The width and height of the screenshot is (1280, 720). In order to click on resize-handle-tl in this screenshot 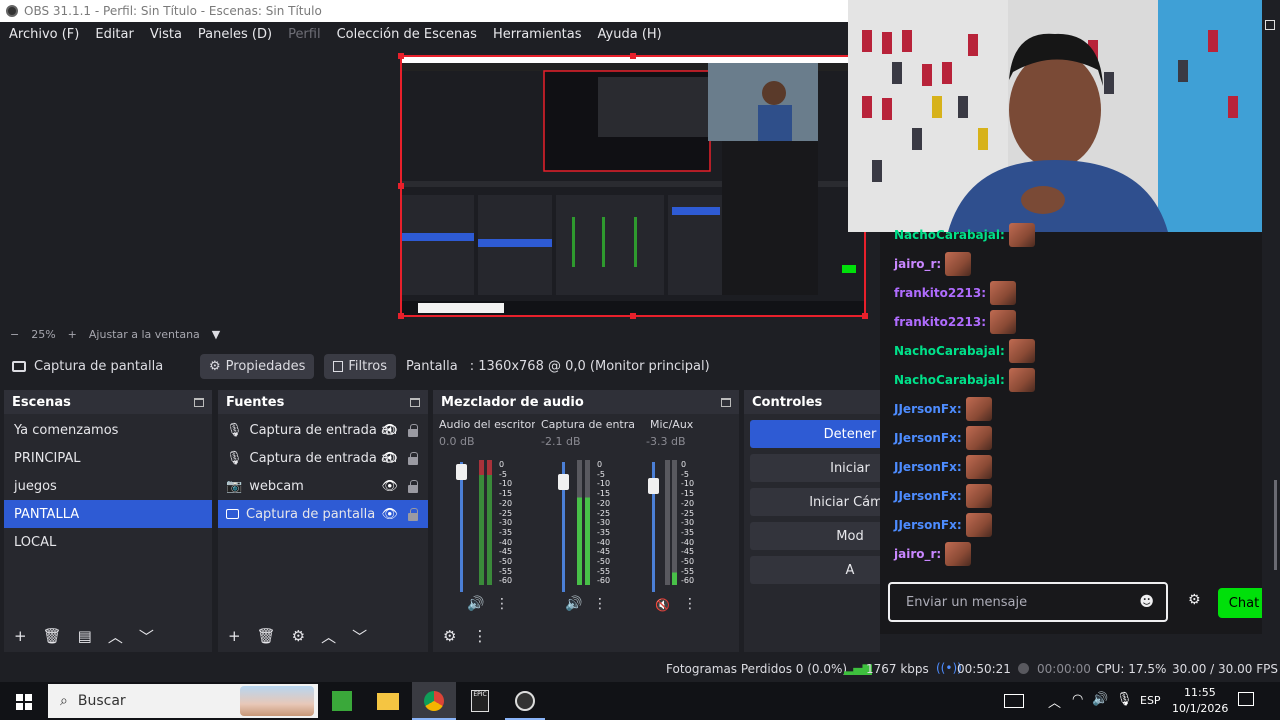, I will do `click(401, 56)`.